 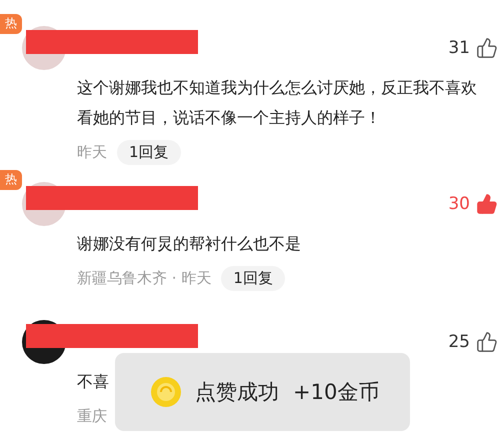 I want to click on like-count: 31, so click(x=459, y=48).